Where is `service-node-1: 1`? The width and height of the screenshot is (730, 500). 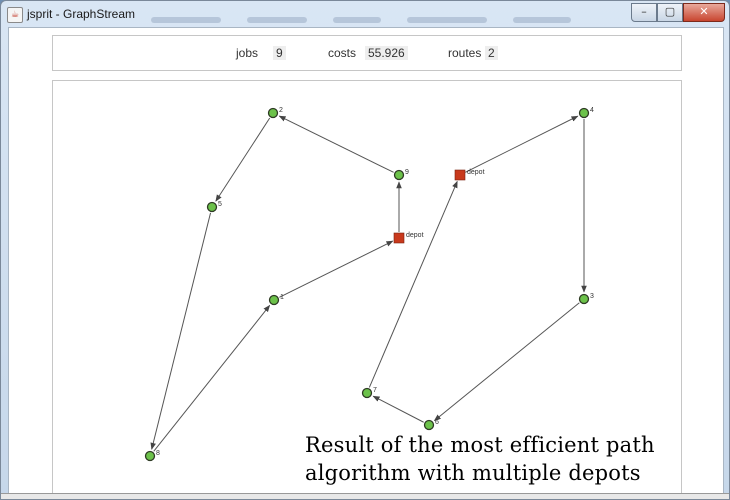
service-node-1: 1 is located at coordinates (276, 300).